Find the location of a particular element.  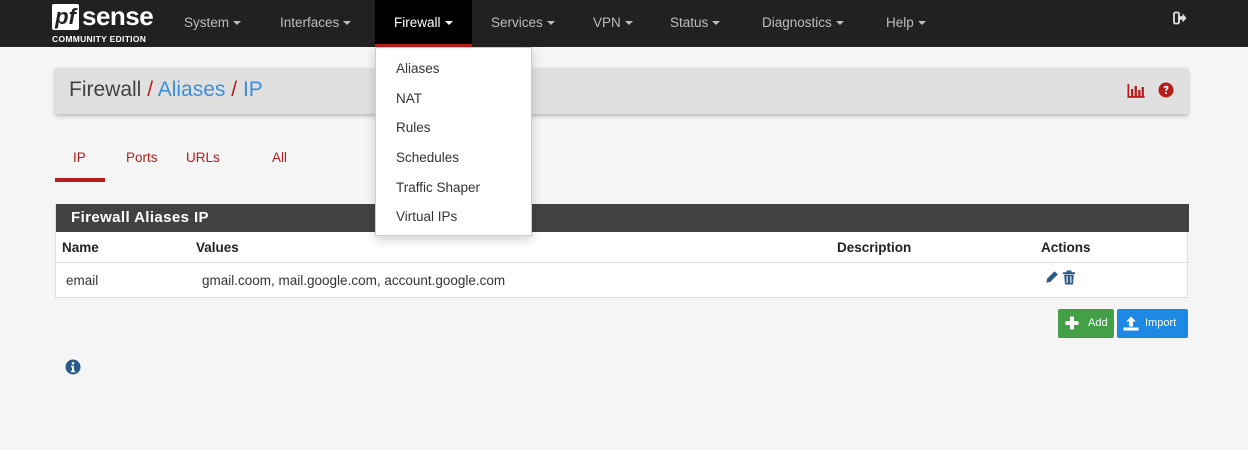

sign-out-icon is located at coordinates (1180, 18).